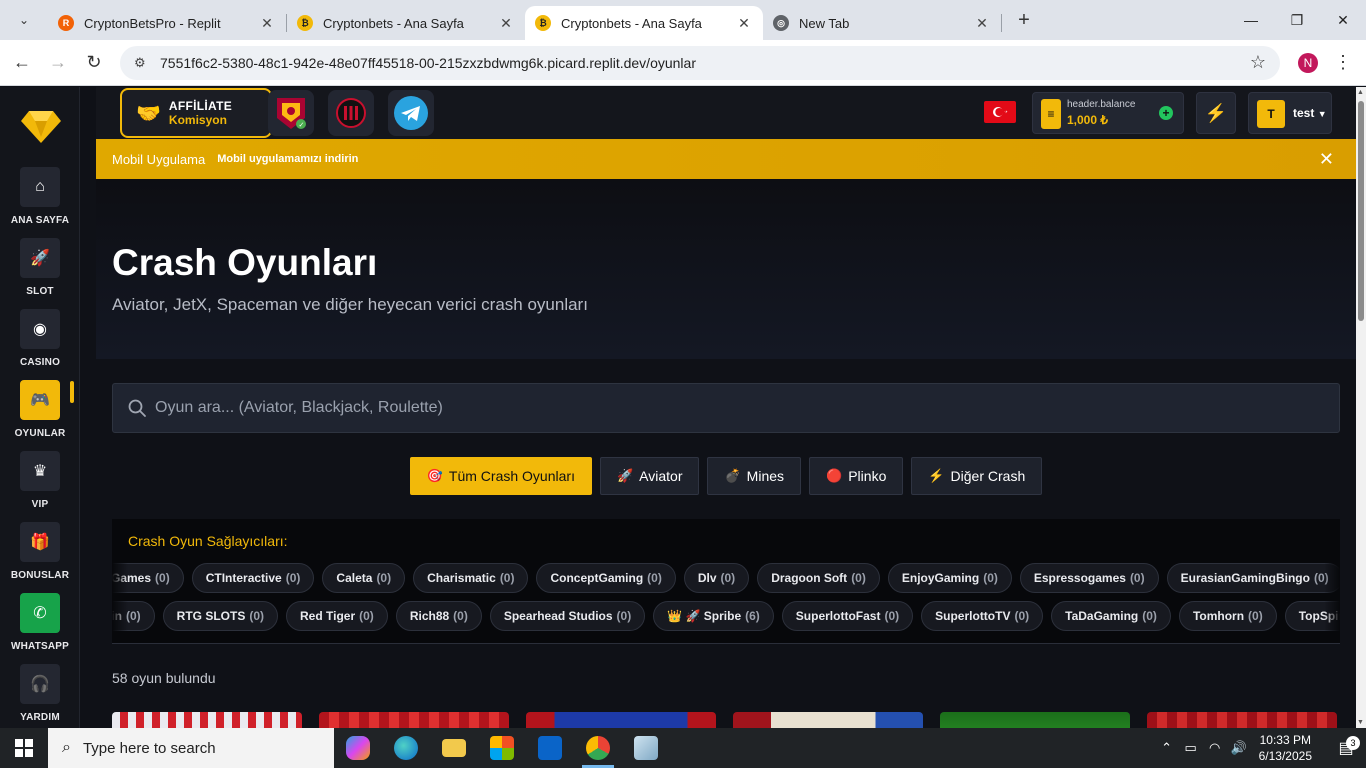  I want to click on telegram-icon, so click(411, 113).